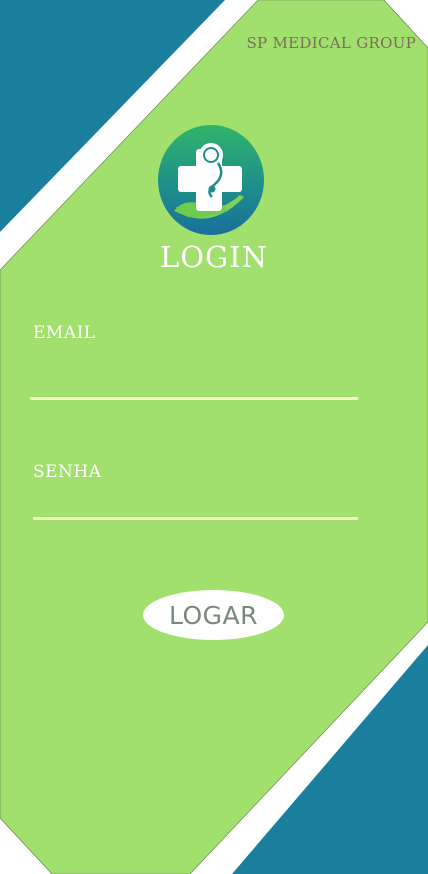  Describe the element at coordinates (214, 257) in the screenshot. I see `login-title: LOGIN` at that location.